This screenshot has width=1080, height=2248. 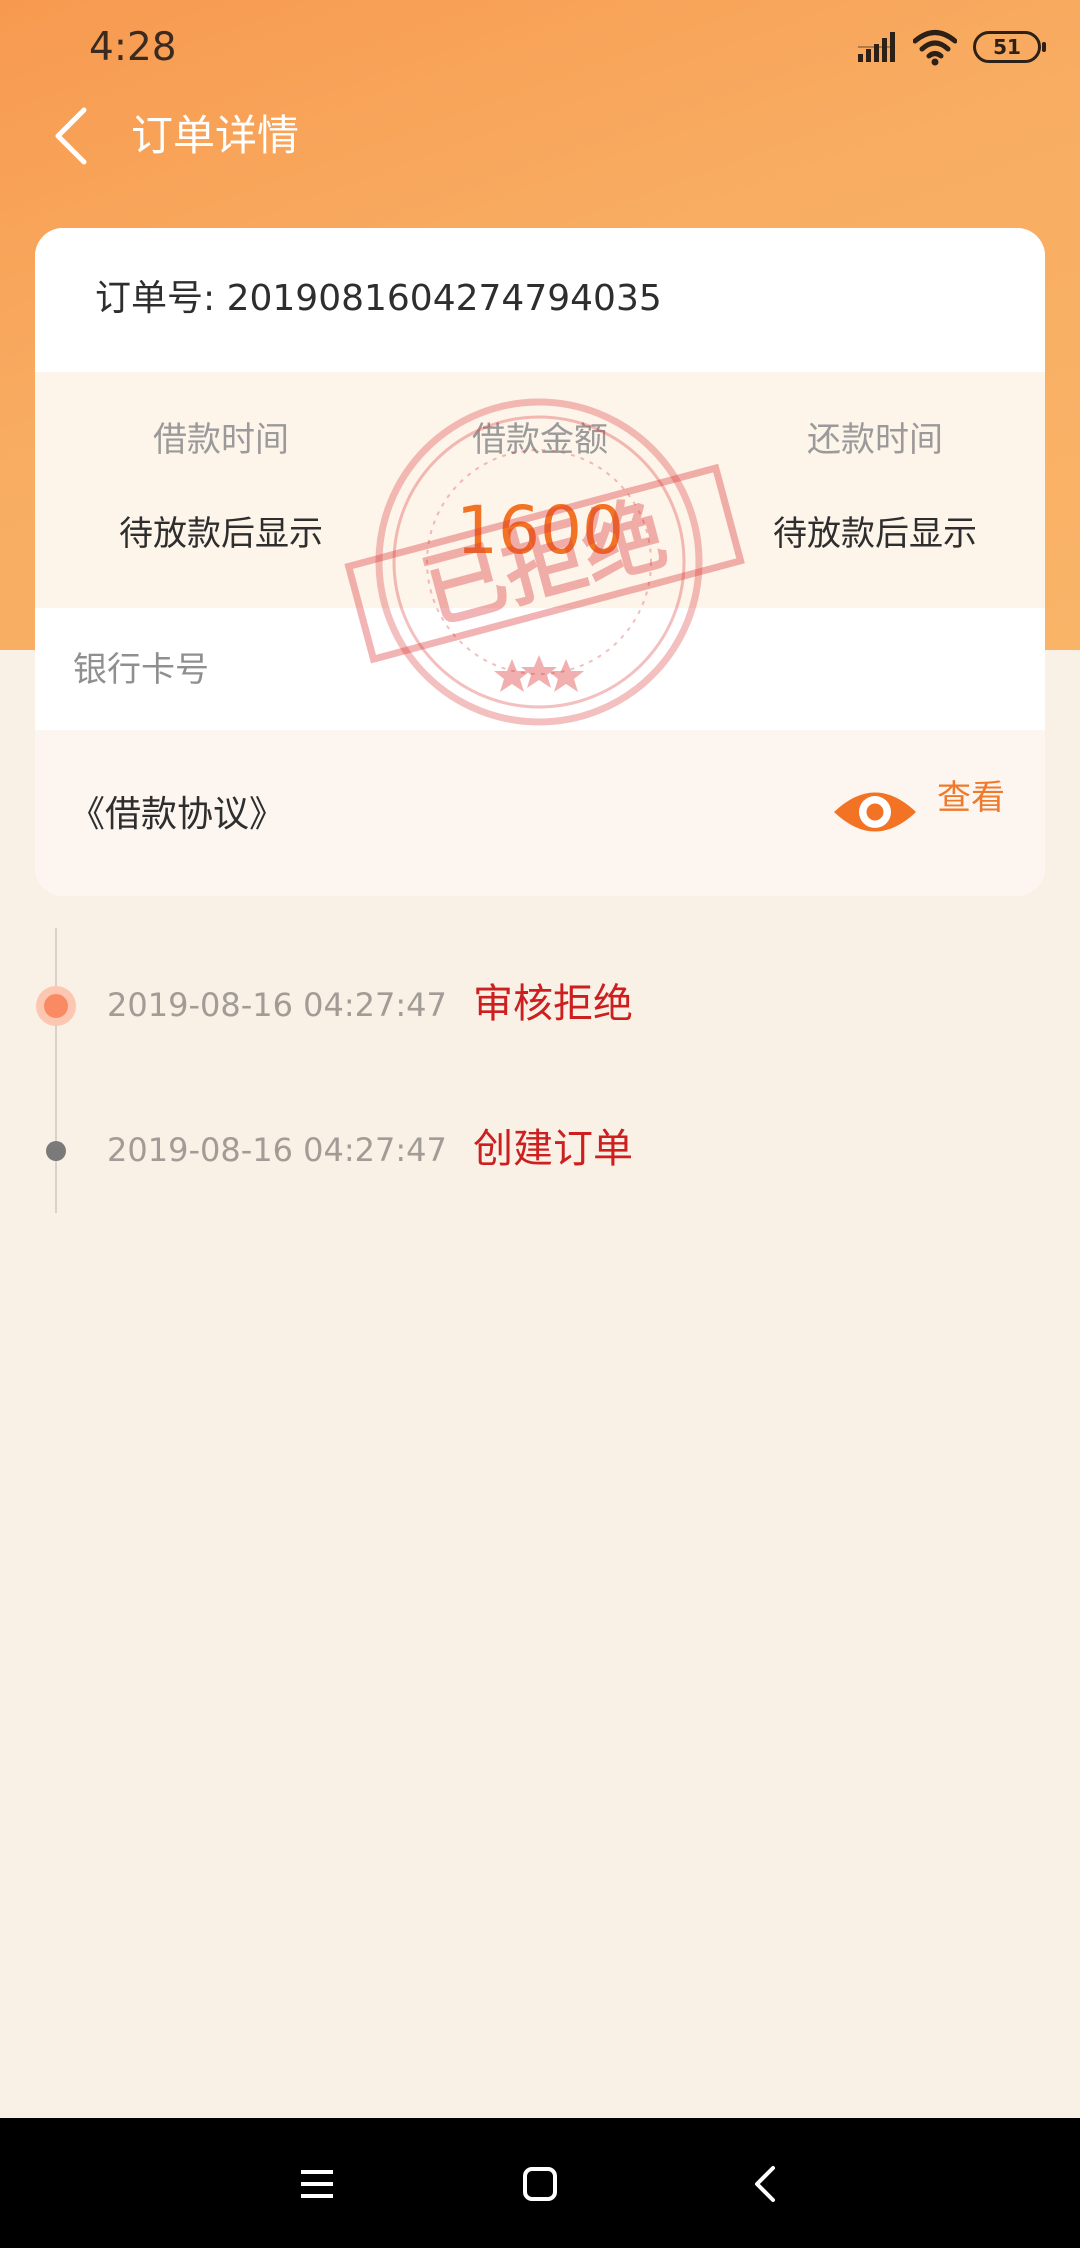 I want to click on timeline-item-created: 2019-08-16 04:27:47 创建订单, so click(x=540, y=1150).